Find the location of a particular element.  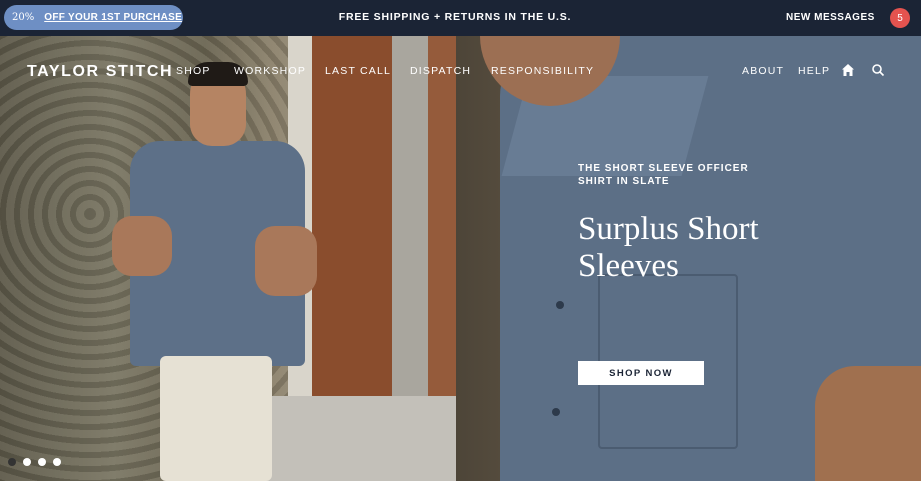

new-messages-link: NEW MESSAGES is located at coordinates (830, 17).